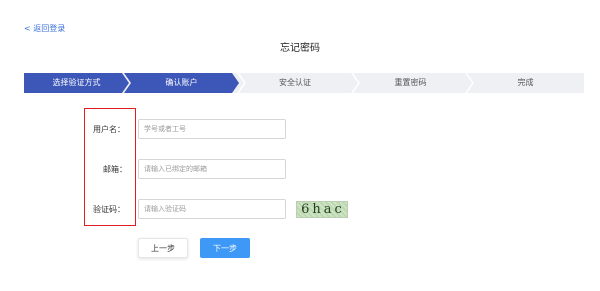  I want to click on back-to-login-link: < 返回登录, so click(44, 28).